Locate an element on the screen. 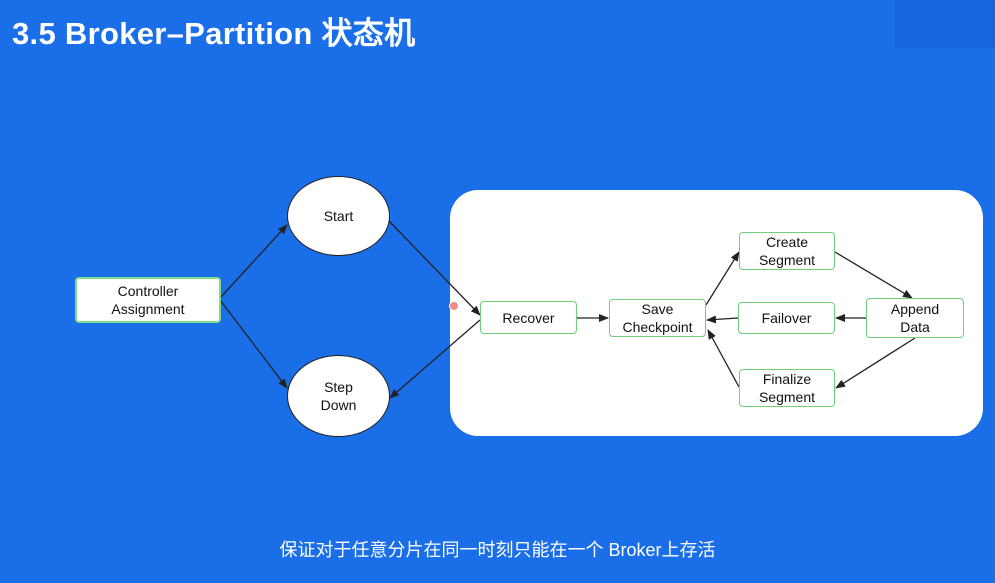 The image size is (995, 583). pointer-cursor is located at coordinates (454, 306).